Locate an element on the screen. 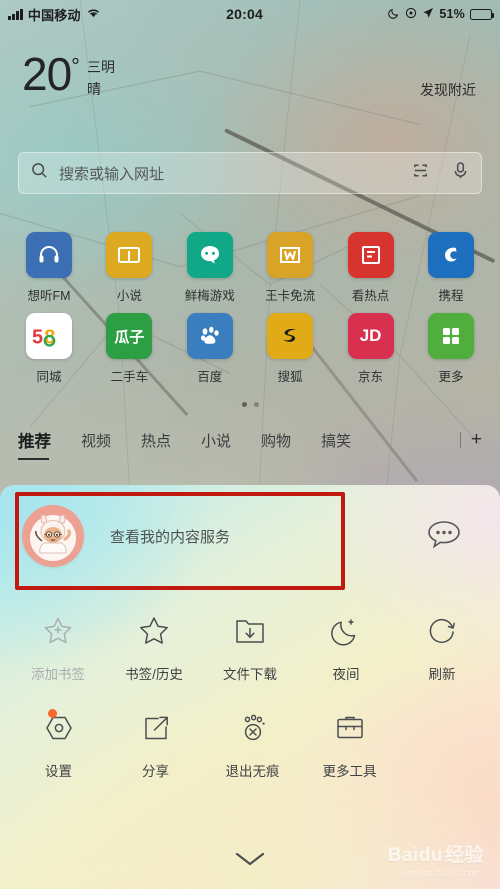 The image size is (500, 889). menu-label: 夜间 is located at coordinates (346, 674).